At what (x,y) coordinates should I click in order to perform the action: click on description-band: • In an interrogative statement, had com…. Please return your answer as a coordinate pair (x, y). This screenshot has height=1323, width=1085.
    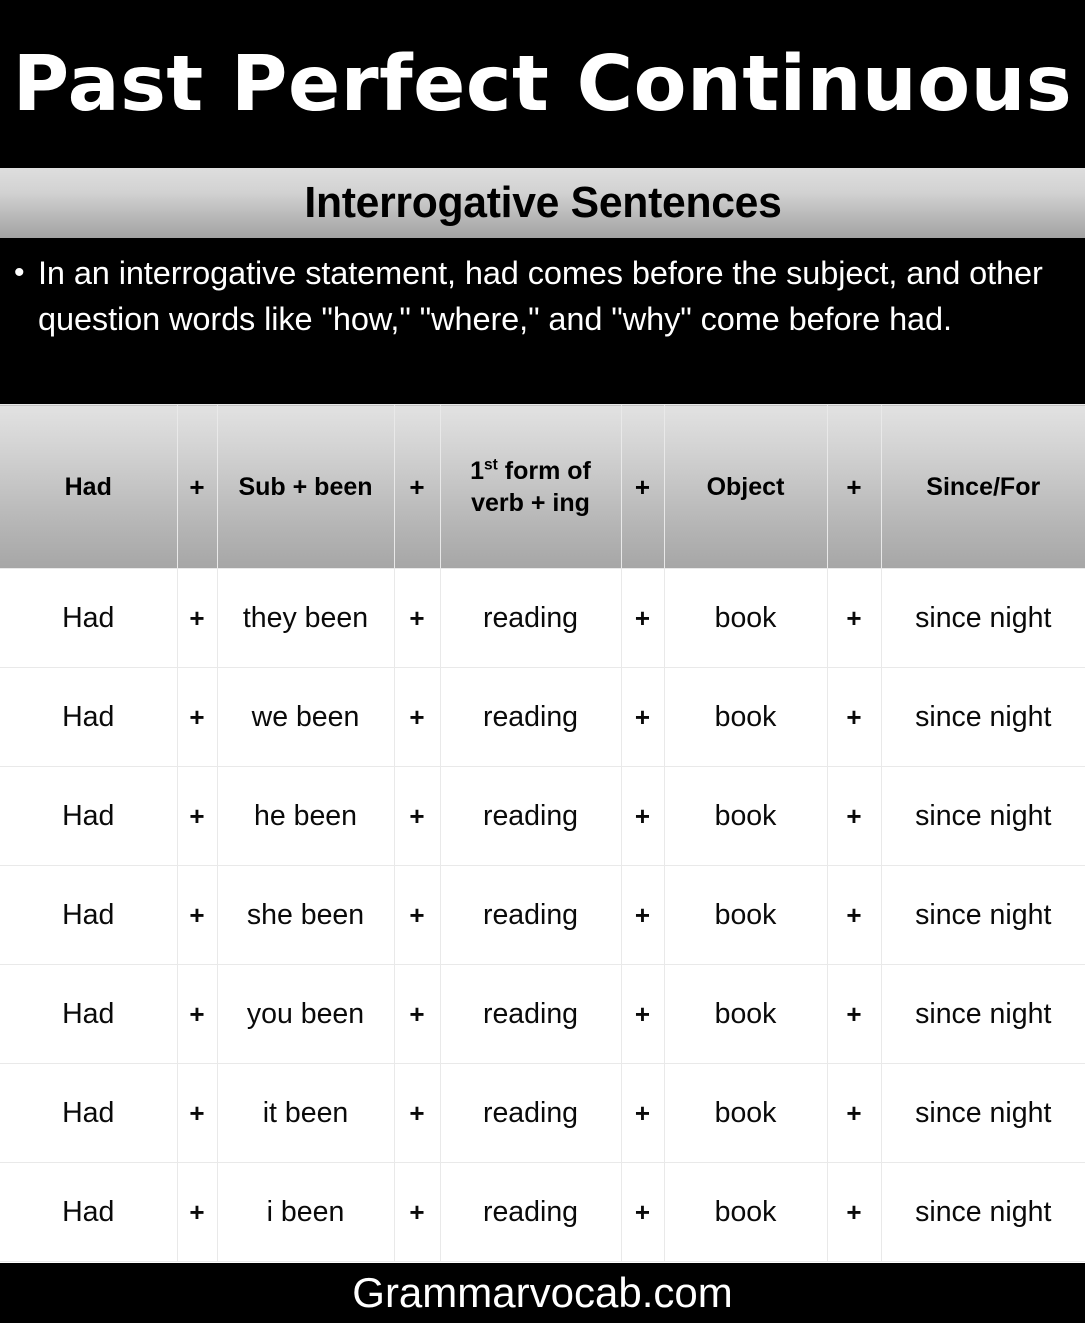
    Looking at the image, I should click on (542, 321).